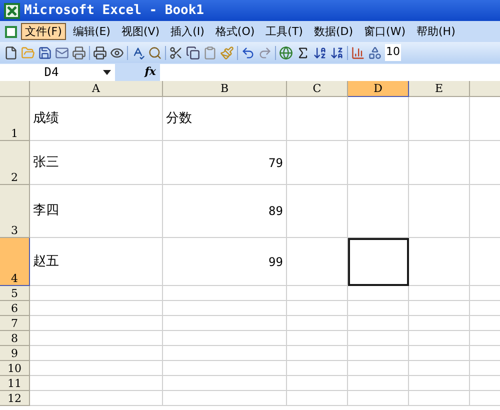 The image size is (500, 410). What do you see at coordinates (11, 53) in the screenshot?
I see `new-file-icon` at bounding box center [11, 53].